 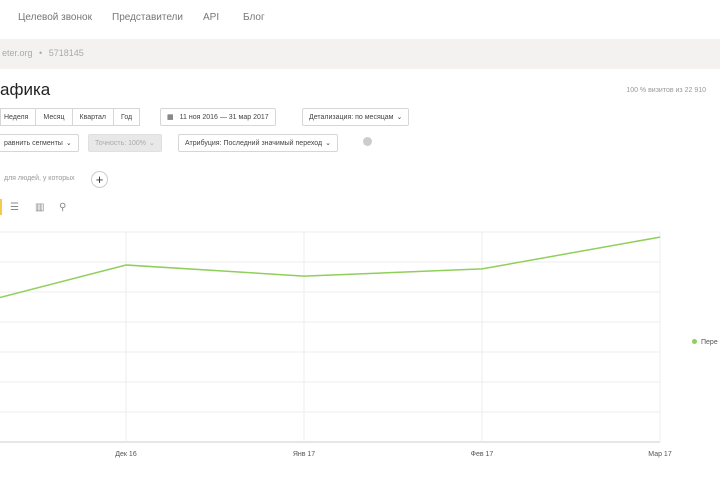 What do you see at coordinates (482, 454) in the screenshot?
I see `x-tick-label: Фев 17` at bounding box center [482, 454].